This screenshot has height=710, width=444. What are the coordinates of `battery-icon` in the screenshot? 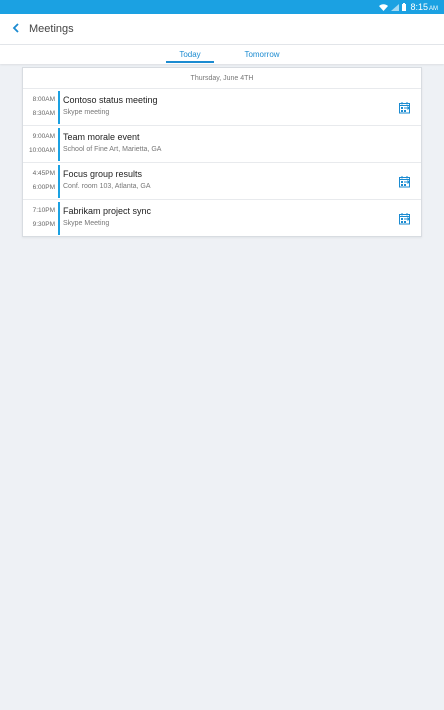 It's located at (404, 7).